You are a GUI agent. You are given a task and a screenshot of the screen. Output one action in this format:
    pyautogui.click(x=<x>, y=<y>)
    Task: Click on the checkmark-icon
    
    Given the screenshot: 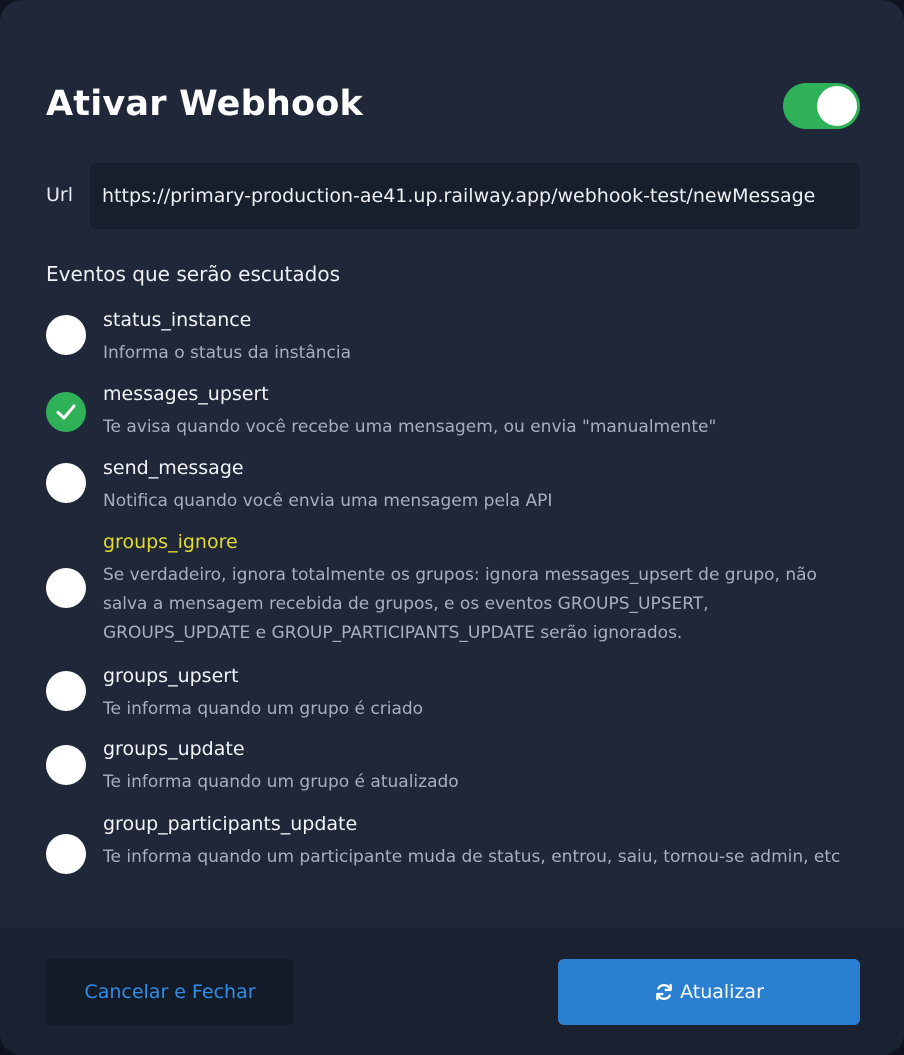 What is the action you would take?
    pyautogui.click(x=66, y=412)
    